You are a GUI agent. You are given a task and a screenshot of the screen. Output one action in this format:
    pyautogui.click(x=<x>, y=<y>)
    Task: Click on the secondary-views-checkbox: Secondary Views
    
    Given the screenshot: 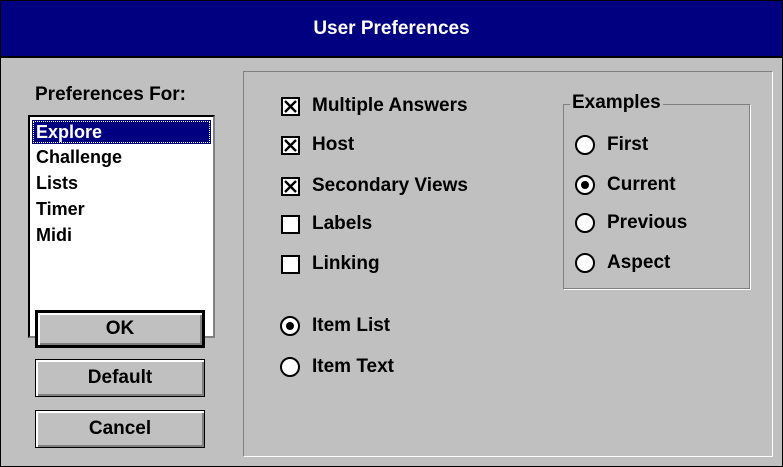 What is the action you would take?
    pyautogui.click(x=374, y=186)
    